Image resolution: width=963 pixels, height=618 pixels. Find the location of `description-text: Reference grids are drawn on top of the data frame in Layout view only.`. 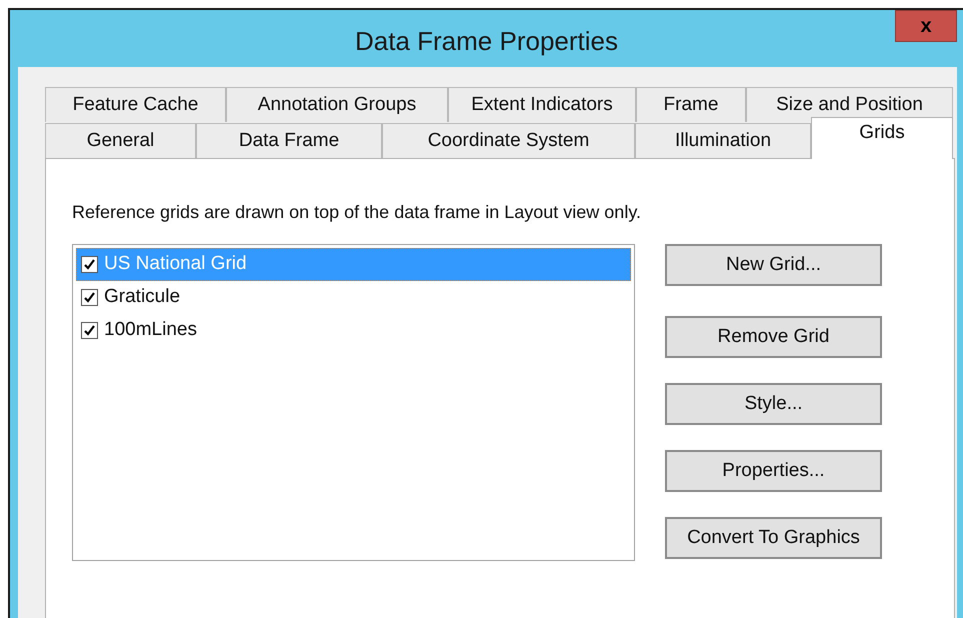

description-text: Reference grids are drawn on top of the data frame in Layout view only. is located at coordinates (357, 212).